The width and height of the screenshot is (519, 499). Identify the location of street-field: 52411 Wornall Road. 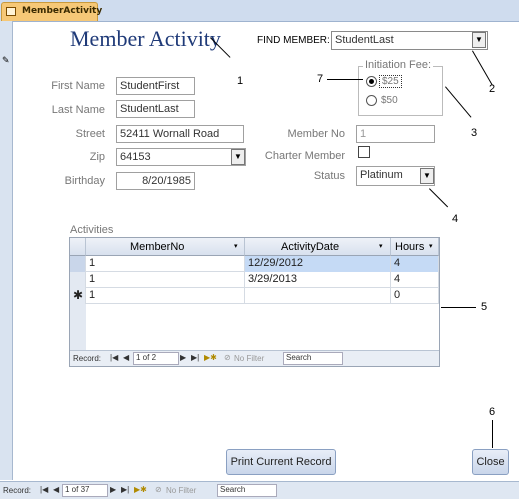
(180, 134).